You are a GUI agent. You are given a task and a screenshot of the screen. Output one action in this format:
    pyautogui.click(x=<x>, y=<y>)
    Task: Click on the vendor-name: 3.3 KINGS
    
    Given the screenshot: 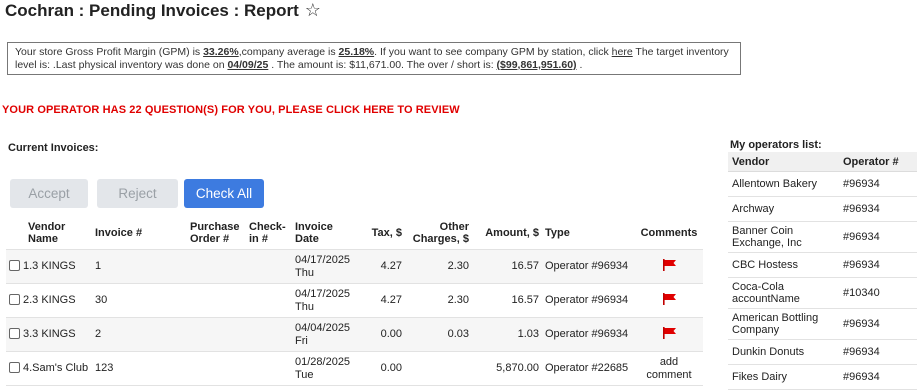 What is the action you would take?
    pyautogui.click(x=49, y=334)
    